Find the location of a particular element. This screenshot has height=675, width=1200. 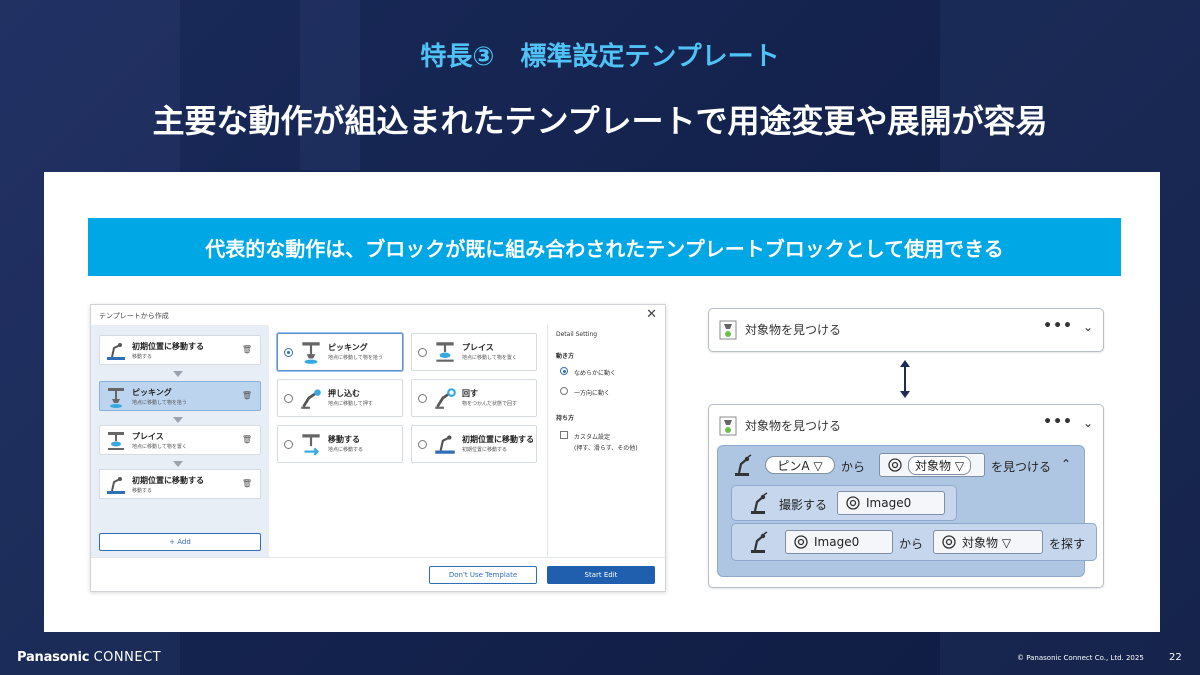

radio-one-way is located at coordinates (564, 391).